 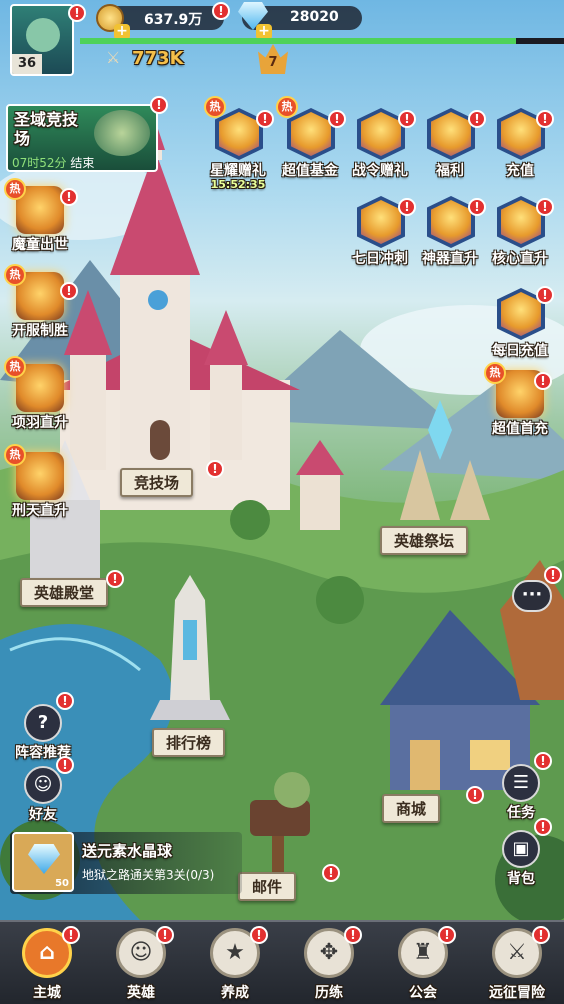 I want to click on event-xingtian-up: 热 刑天直升, so click(x=38, y=484).